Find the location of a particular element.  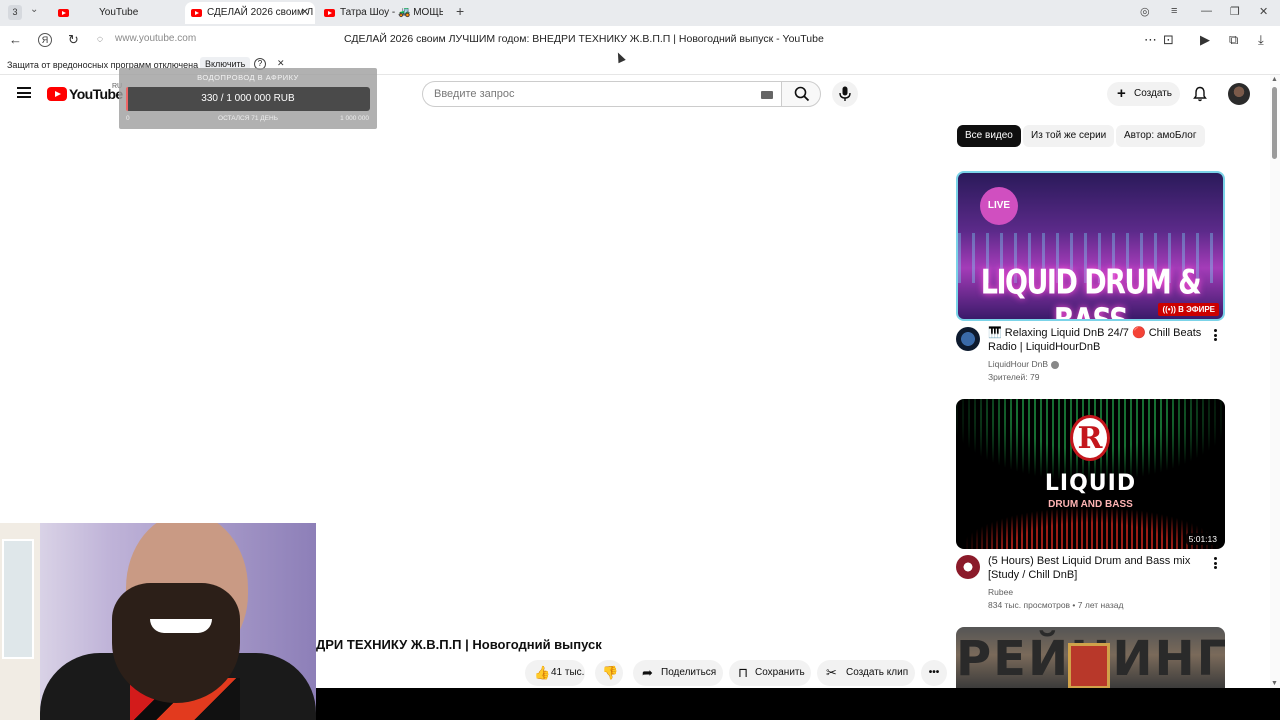

bookmark-icon: ⊡ is located at coordinates (1168, 40).